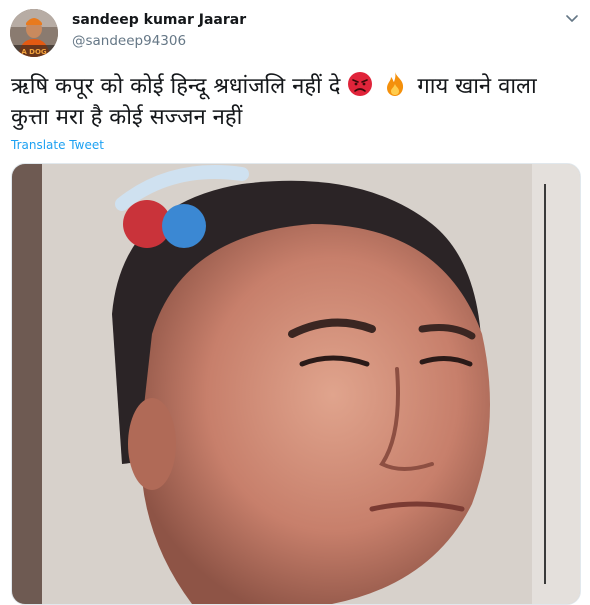 The width and height of the screenshot is (590, 605). Describe the element at coordinates (159, 20) in the screenshot. I see `author-display-name: sandeep kumar Jaarar` at that location.